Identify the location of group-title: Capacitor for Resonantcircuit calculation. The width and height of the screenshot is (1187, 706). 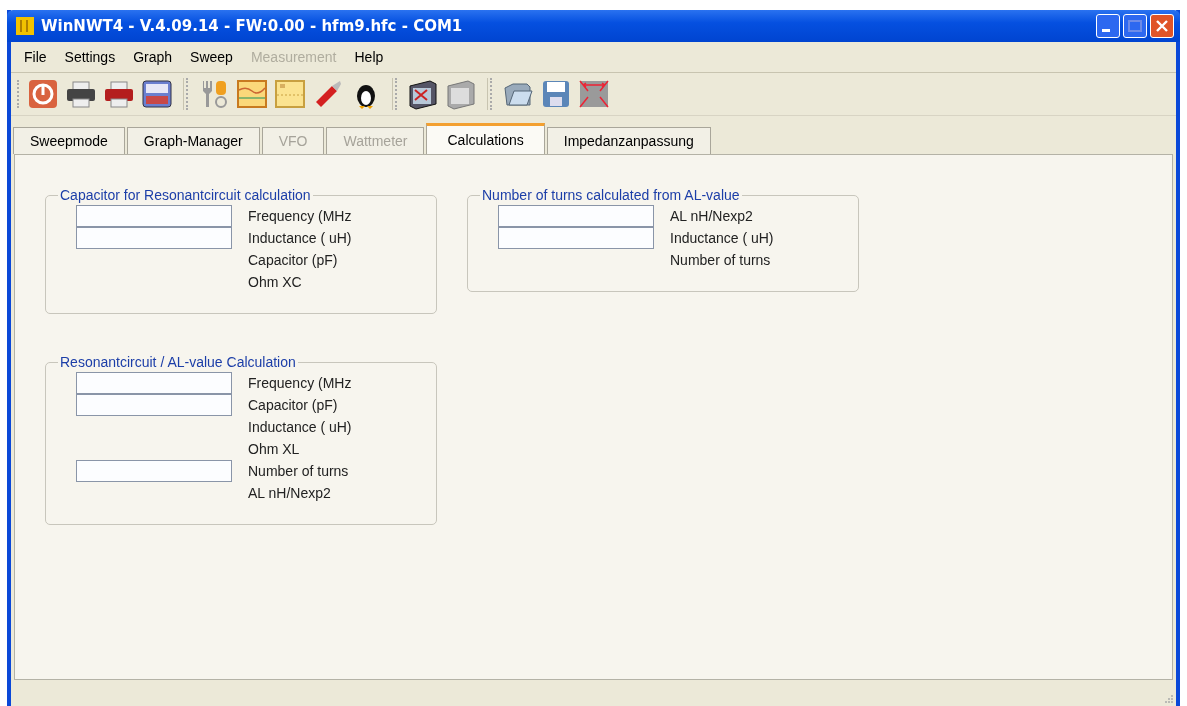
(185, 195).